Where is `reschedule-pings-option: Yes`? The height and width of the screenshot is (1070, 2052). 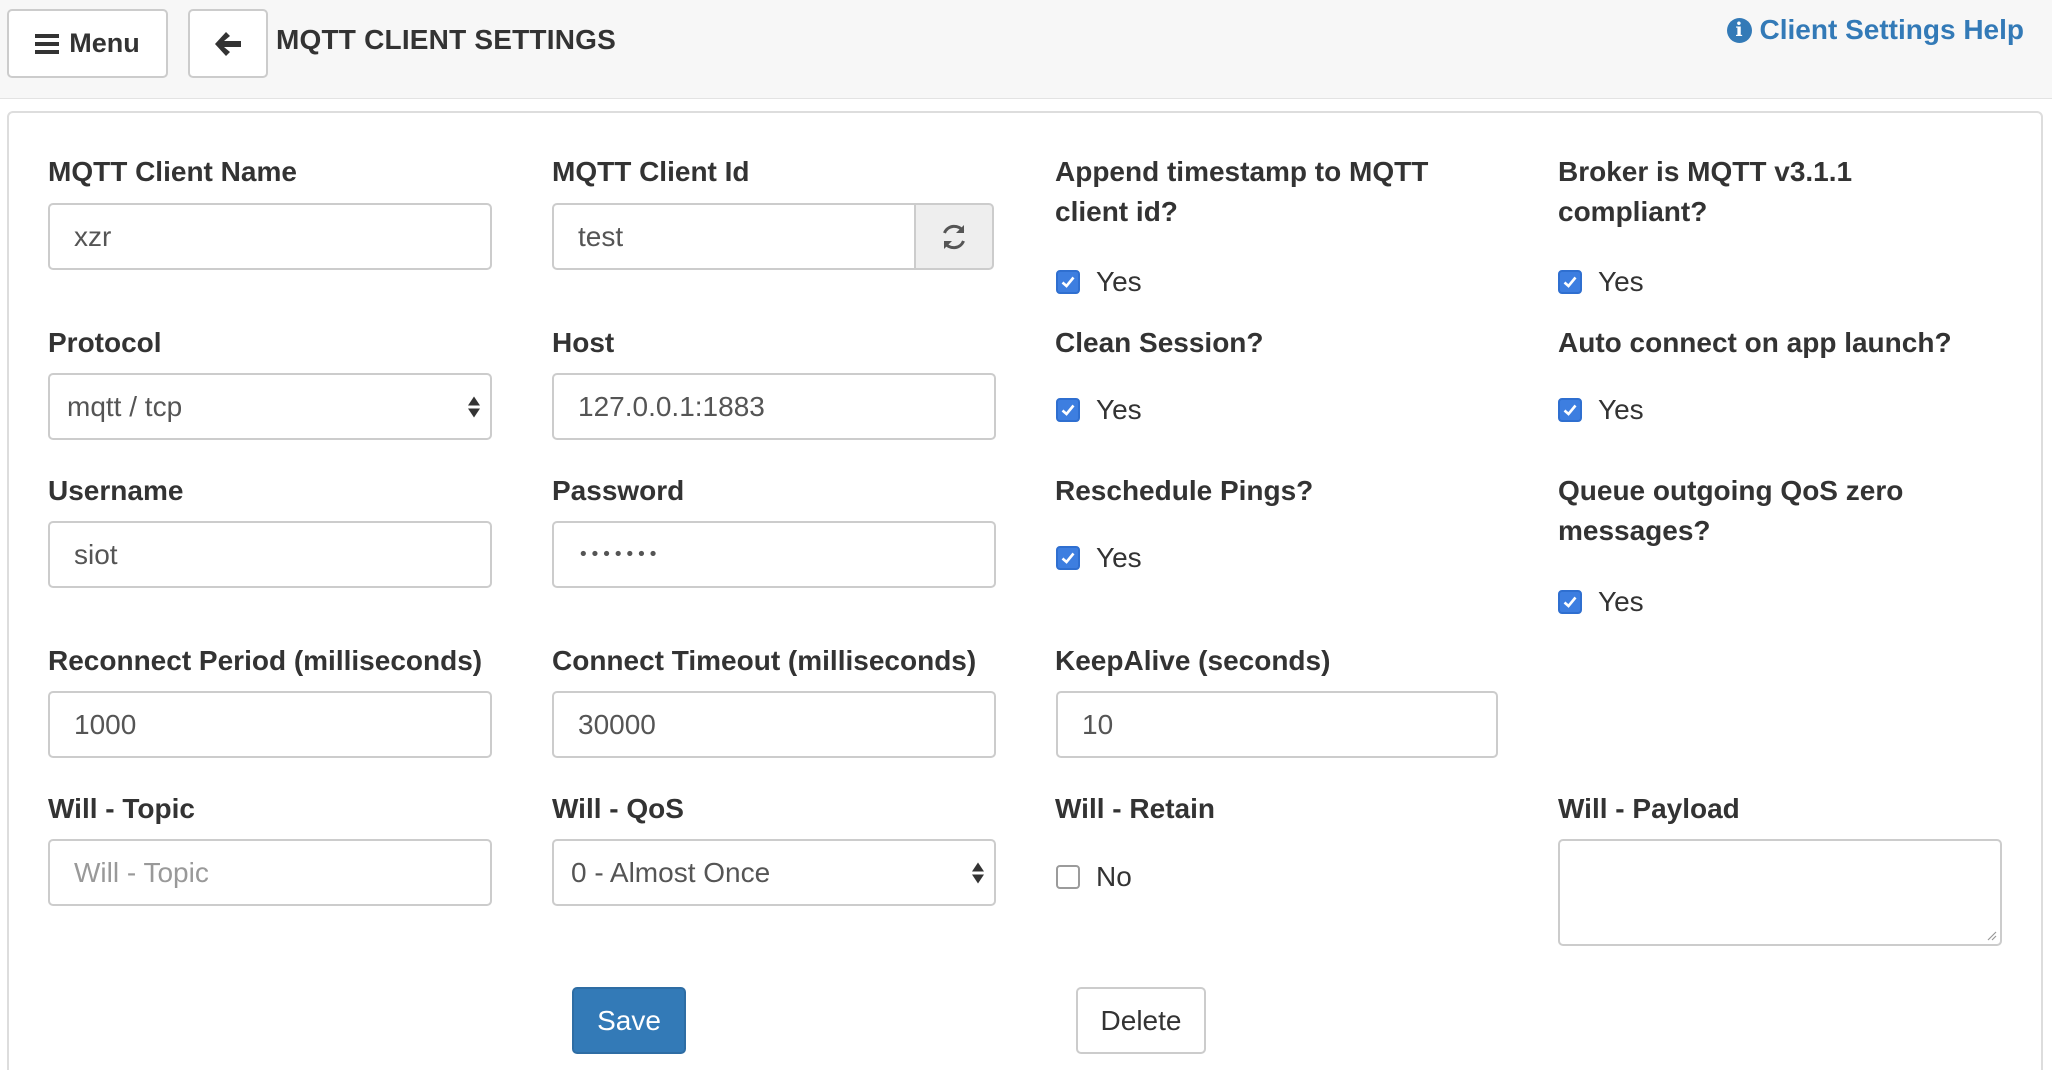 reschedule-pings-option: Yes is located at coordinates (1119, 557).